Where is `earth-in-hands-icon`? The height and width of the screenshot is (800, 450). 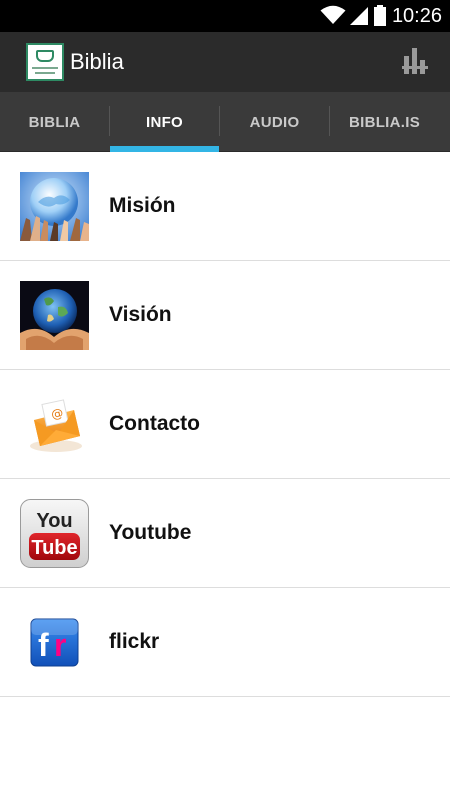 earth-in-hands-icon is located at coordinates (54, 315).